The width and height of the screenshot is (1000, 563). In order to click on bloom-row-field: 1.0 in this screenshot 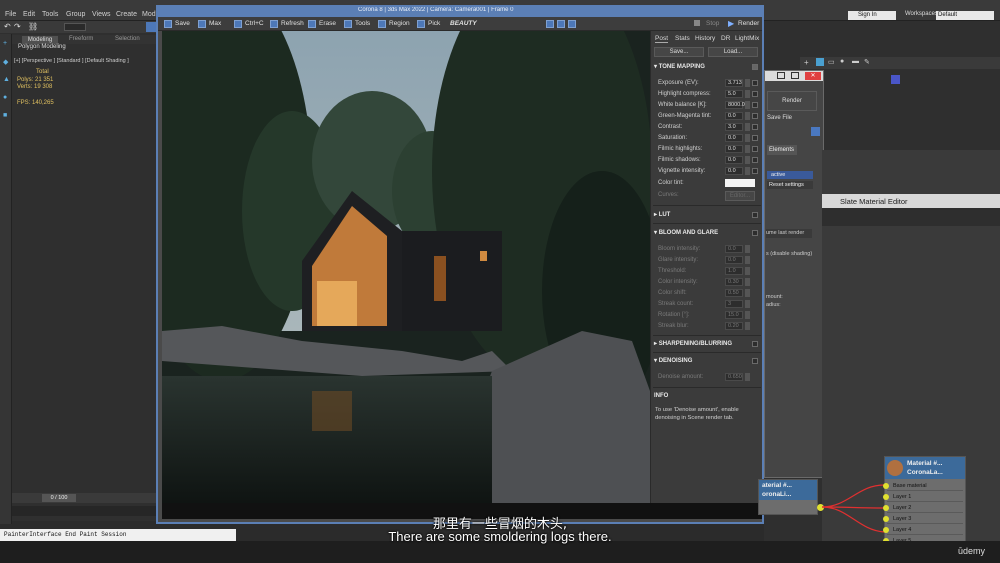, I will do `click(734, 271)`.